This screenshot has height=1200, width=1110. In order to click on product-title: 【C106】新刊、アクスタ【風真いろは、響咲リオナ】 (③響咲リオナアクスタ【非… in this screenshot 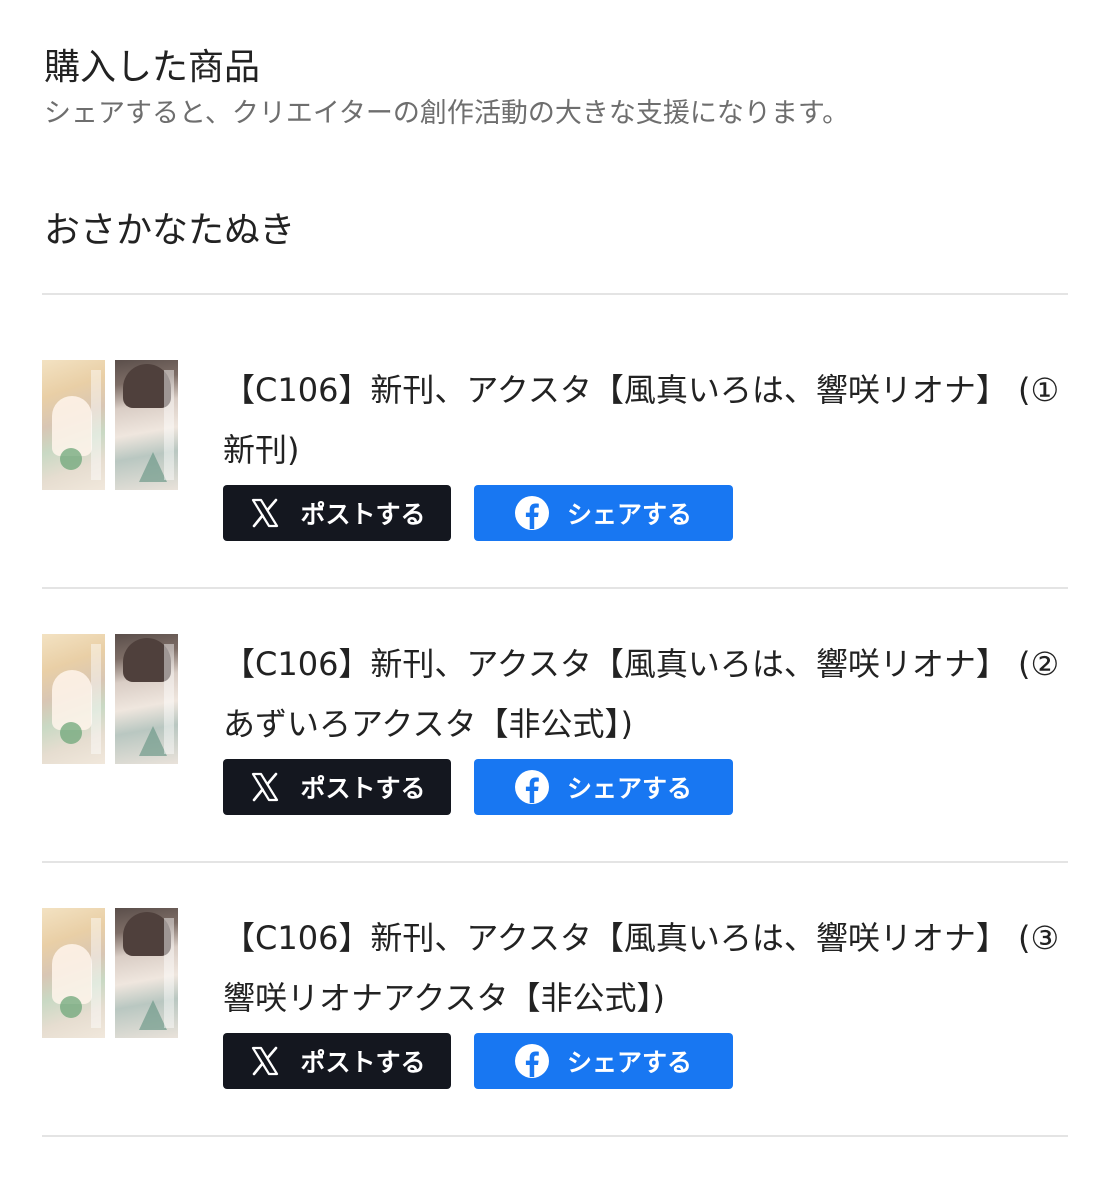, I will do `click(645, 968)`.